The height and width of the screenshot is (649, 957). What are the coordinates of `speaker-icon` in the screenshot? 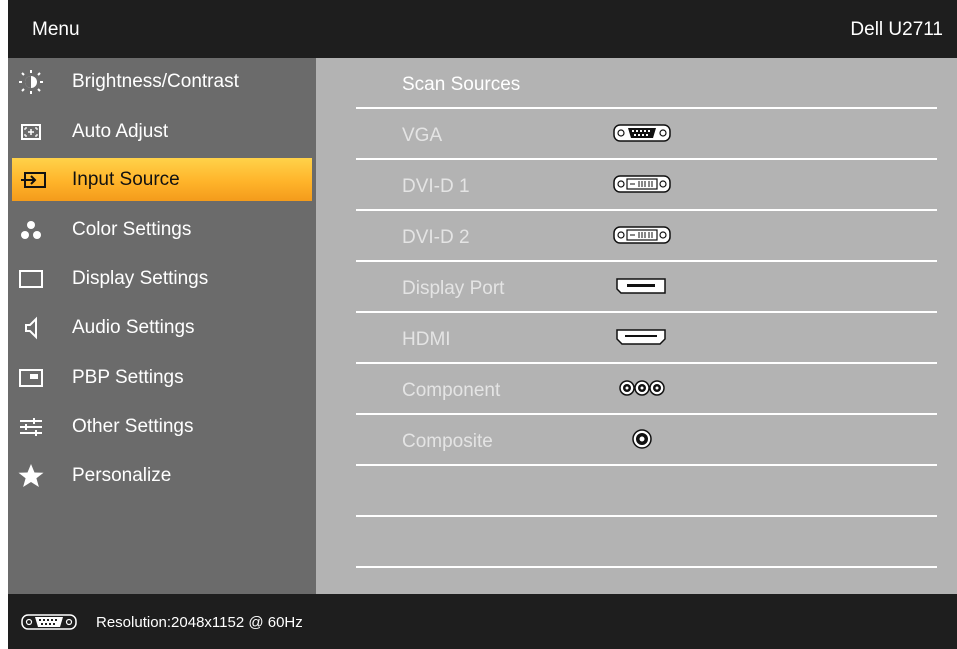 It's located at (31, 328).